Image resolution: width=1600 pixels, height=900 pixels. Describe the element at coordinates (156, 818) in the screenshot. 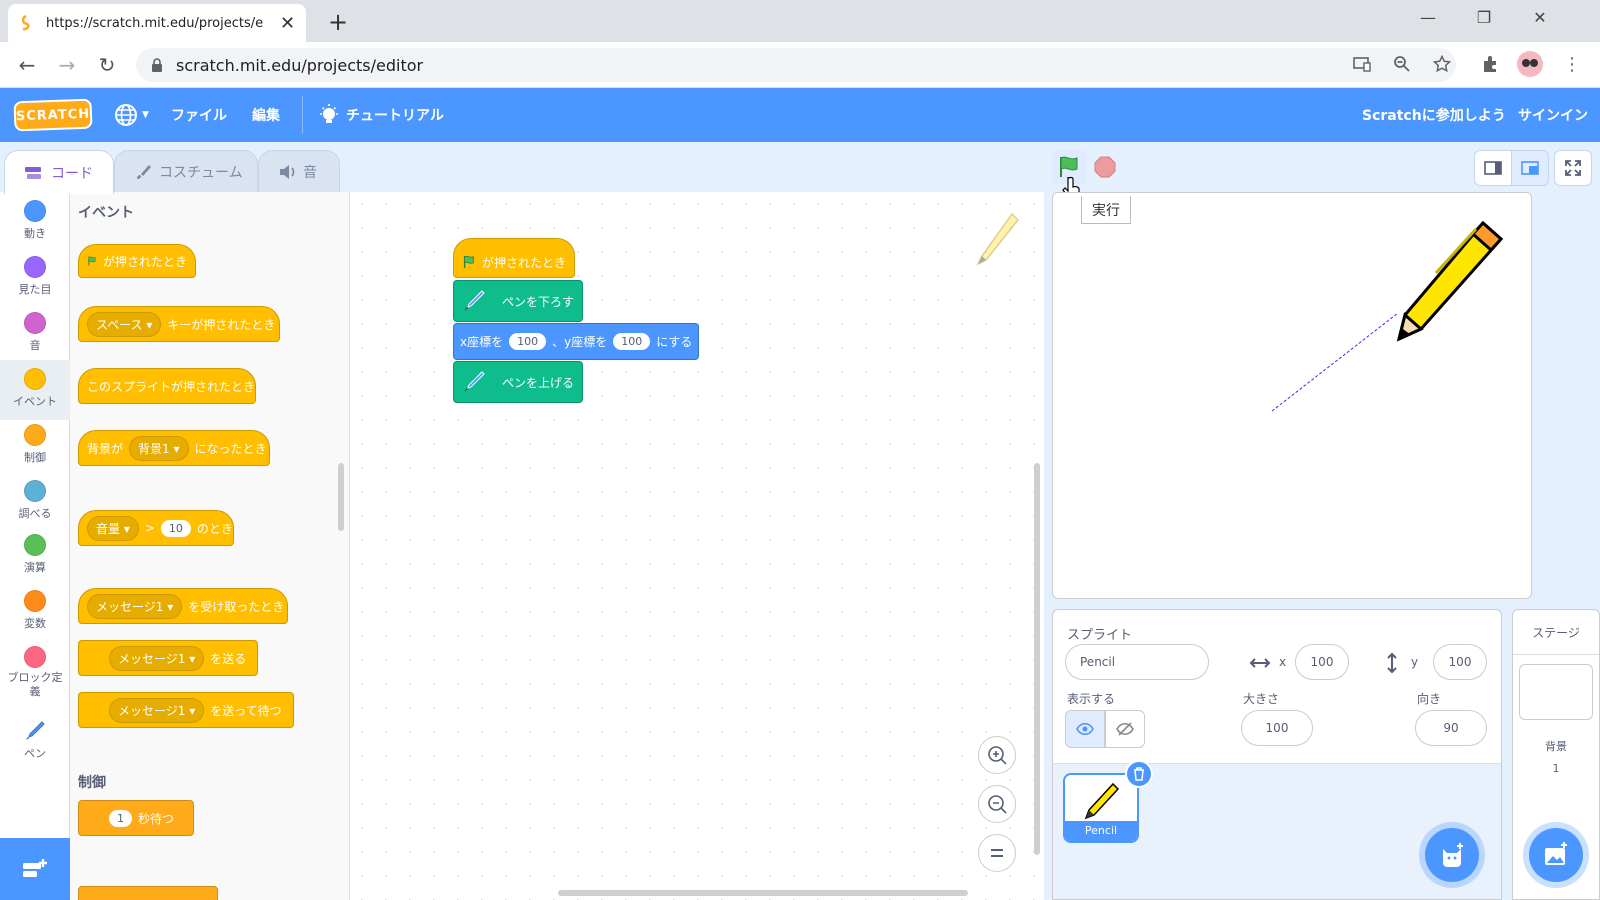

I see `block-label: 秒待つ` at that location.